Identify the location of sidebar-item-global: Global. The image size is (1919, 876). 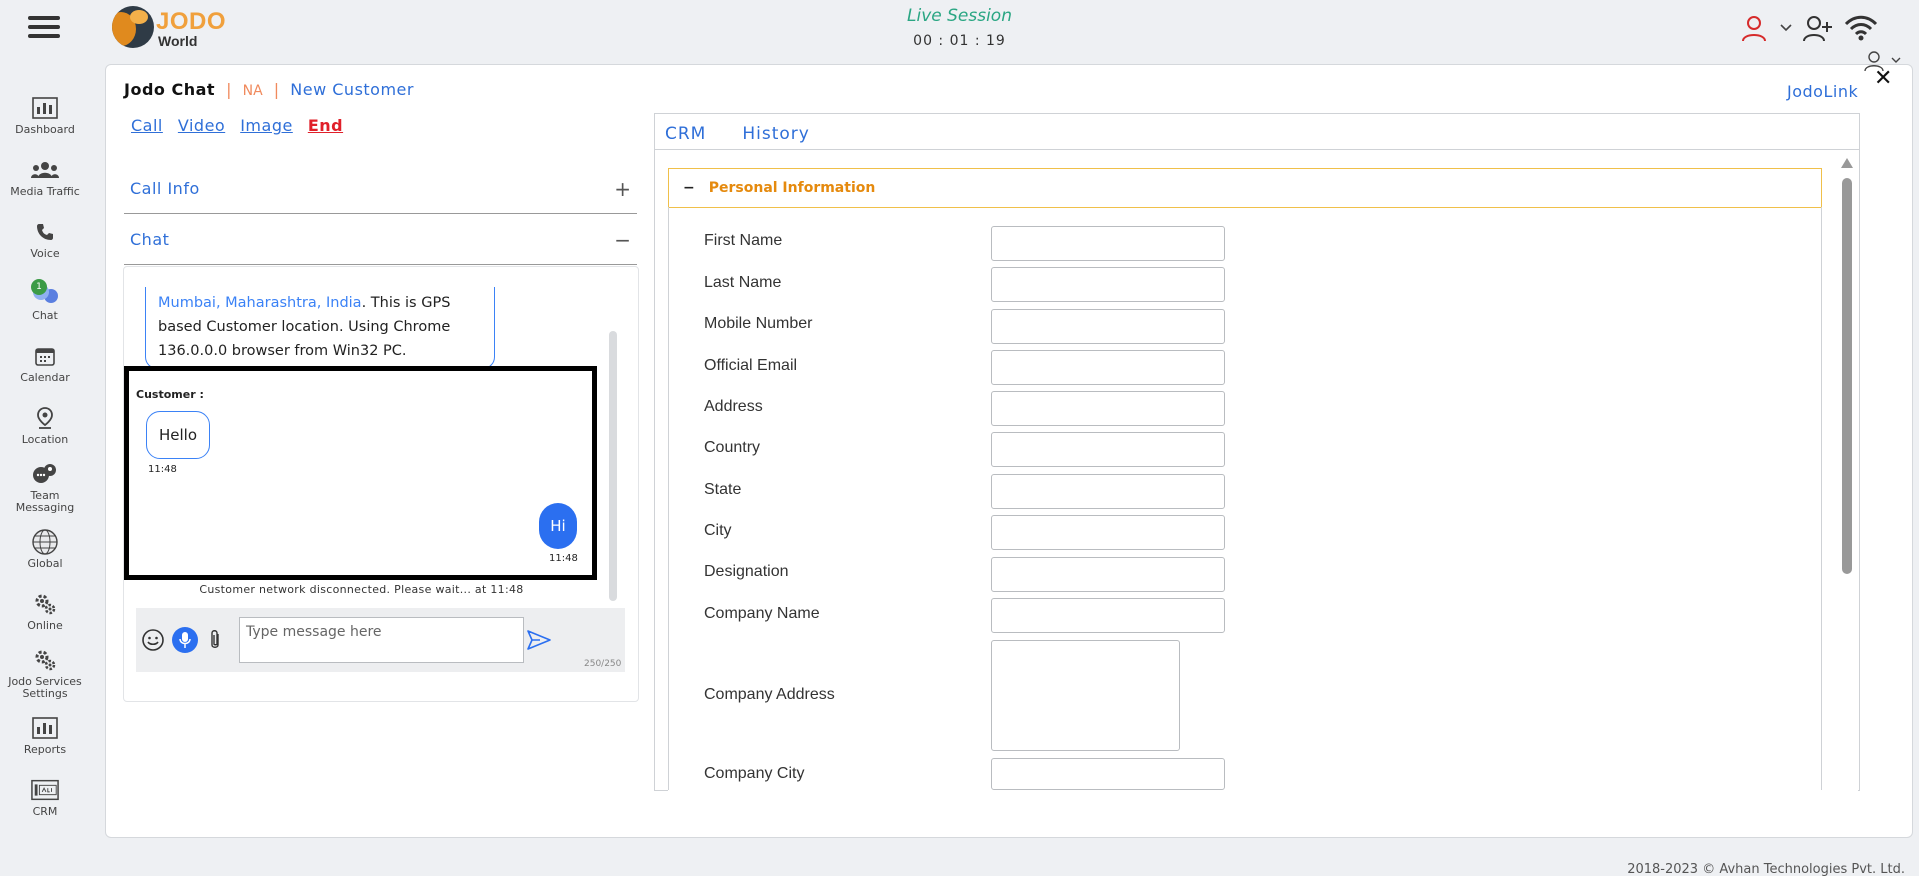
(45, 549).